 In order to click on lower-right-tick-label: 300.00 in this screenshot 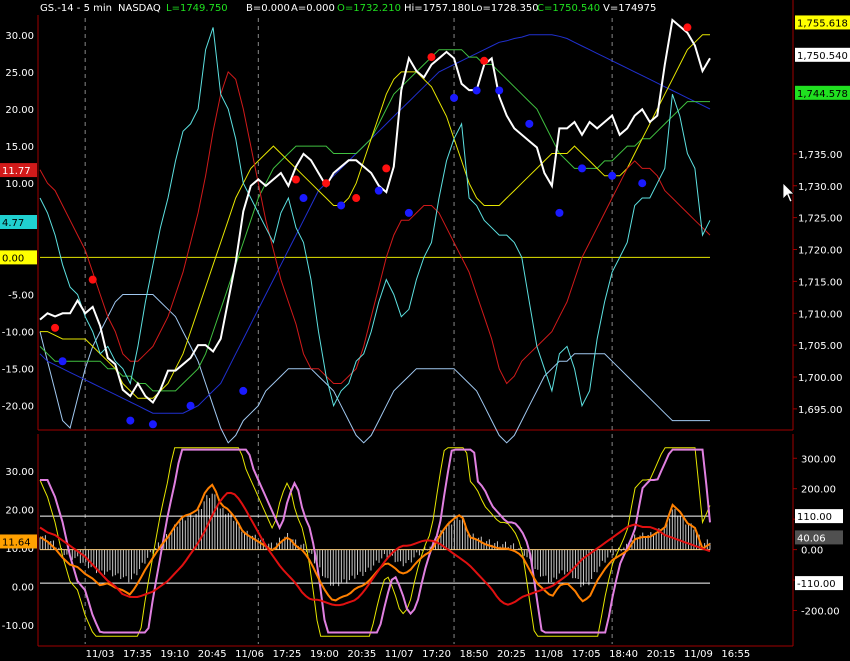, I will do `click(818, 459)`.